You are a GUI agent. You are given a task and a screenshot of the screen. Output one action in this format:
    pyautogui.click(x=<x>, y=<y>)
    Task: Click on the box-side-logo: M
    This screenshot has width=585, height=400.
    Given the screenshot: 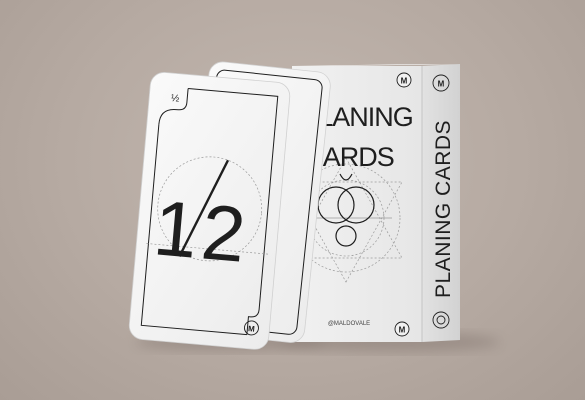 What is the action you would take?
    pyautogui.click(x=441, y=84)
    